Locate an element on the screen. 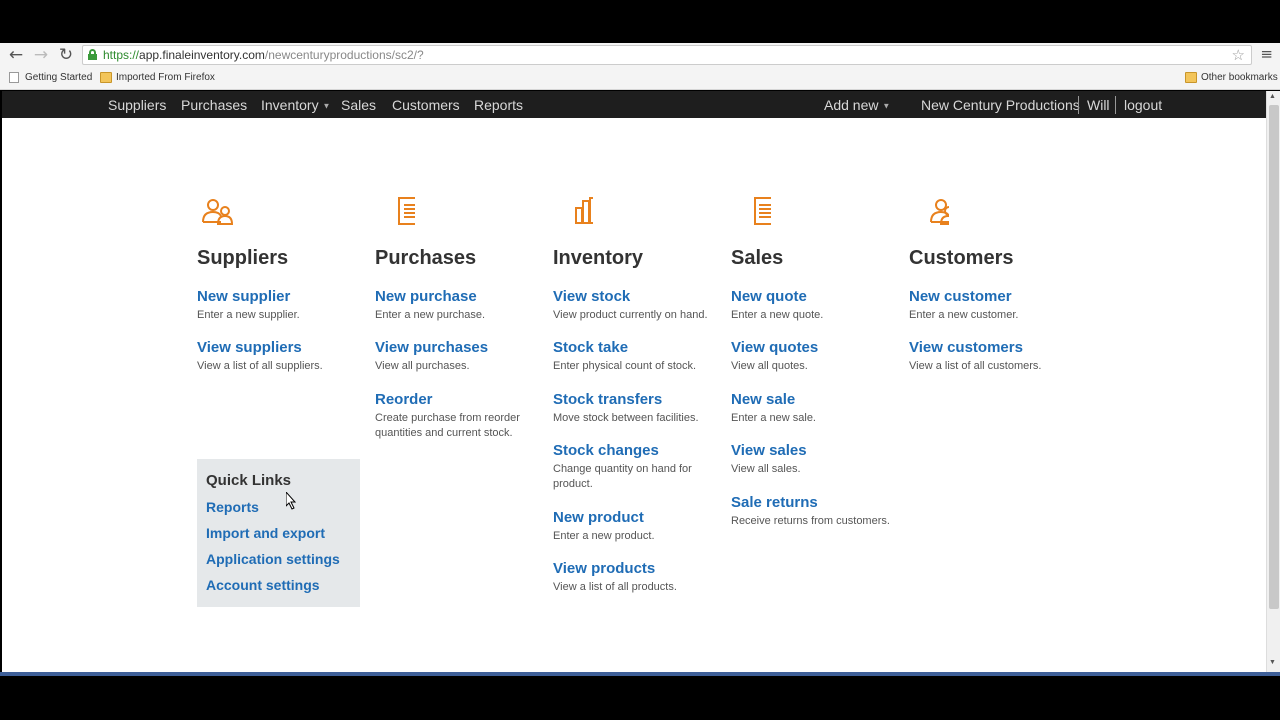  link-view-quotes: View quotes View all quotes. is located at coordinates (821, 356).